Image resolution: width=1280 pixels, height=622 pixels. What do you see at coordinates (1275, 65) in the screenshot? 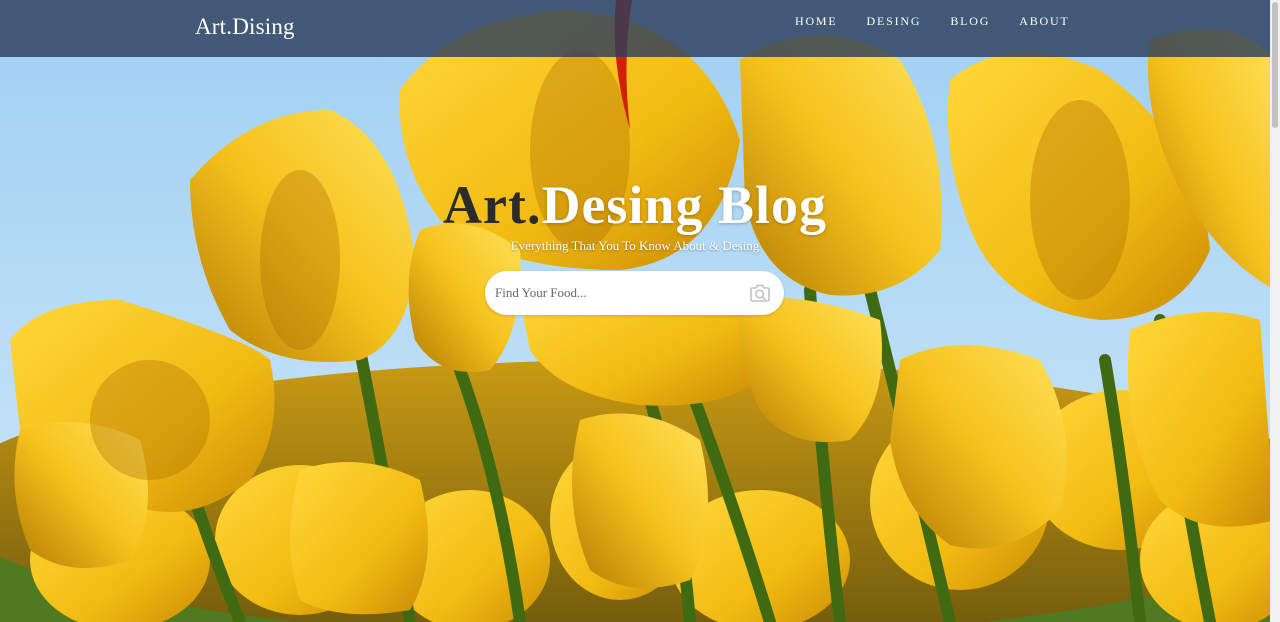
I see `scrollbar-thumb` at bounding box center [1275, 65].